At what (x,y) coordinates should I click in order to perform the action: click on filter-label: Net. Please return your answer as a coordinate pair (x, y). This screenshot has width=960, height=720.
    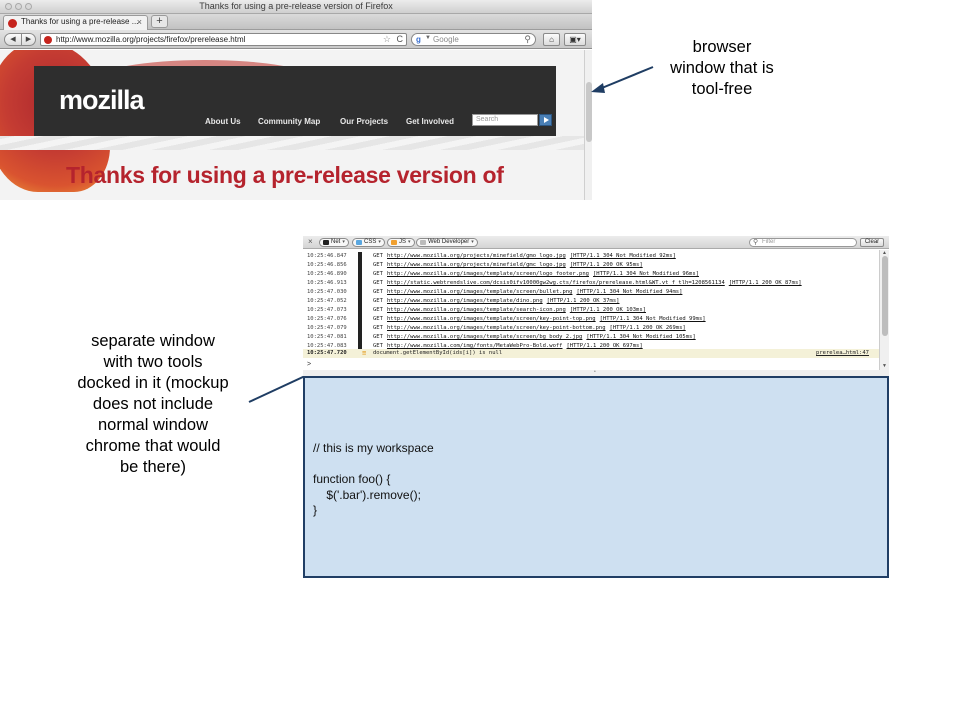
    Looking at the image, I should click on (336, 242).